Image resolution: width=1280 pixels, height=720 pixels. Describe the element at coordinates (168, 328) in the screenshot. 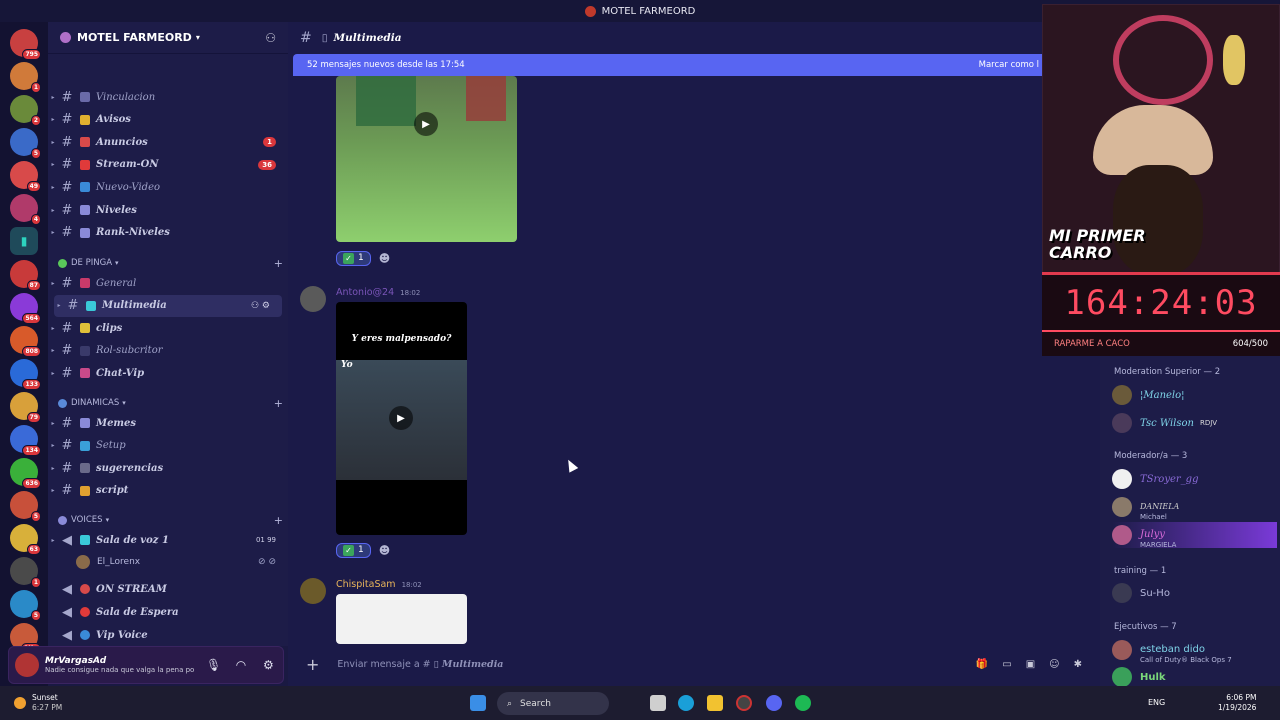

I see `channel-item: ▸ # clips` at that location.